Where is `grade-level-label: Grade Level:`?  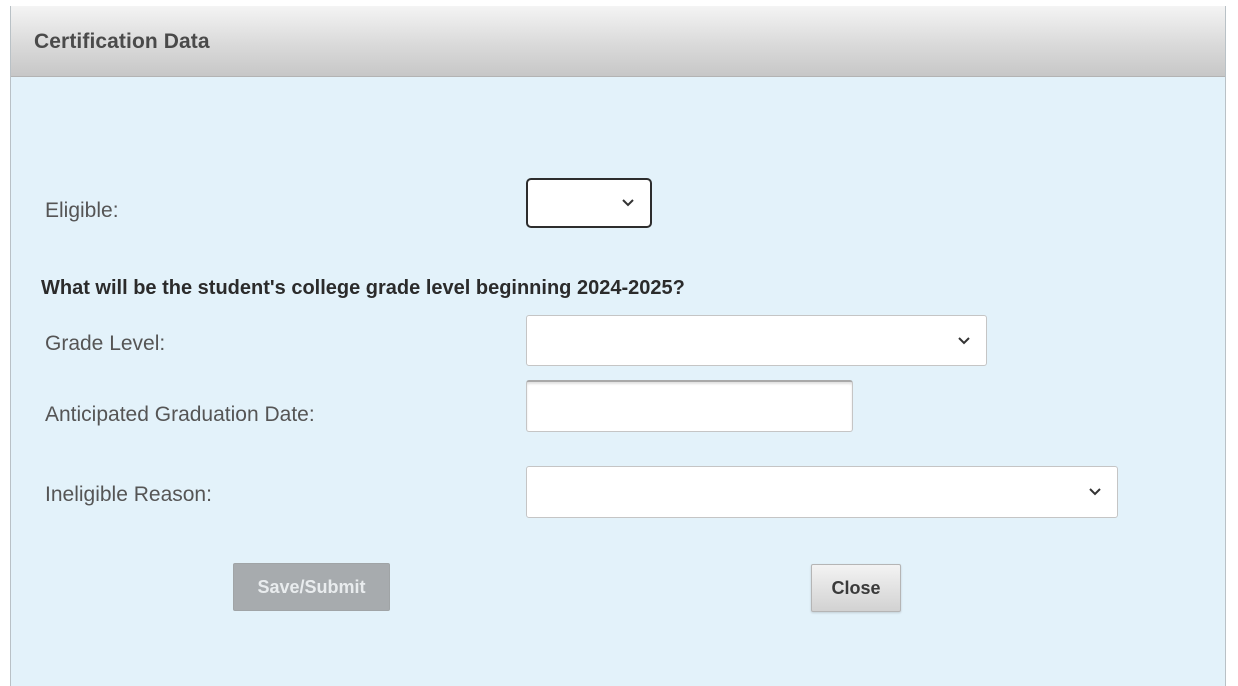 grade-level-label: Grade Level: is located at coordinates (105, 343).